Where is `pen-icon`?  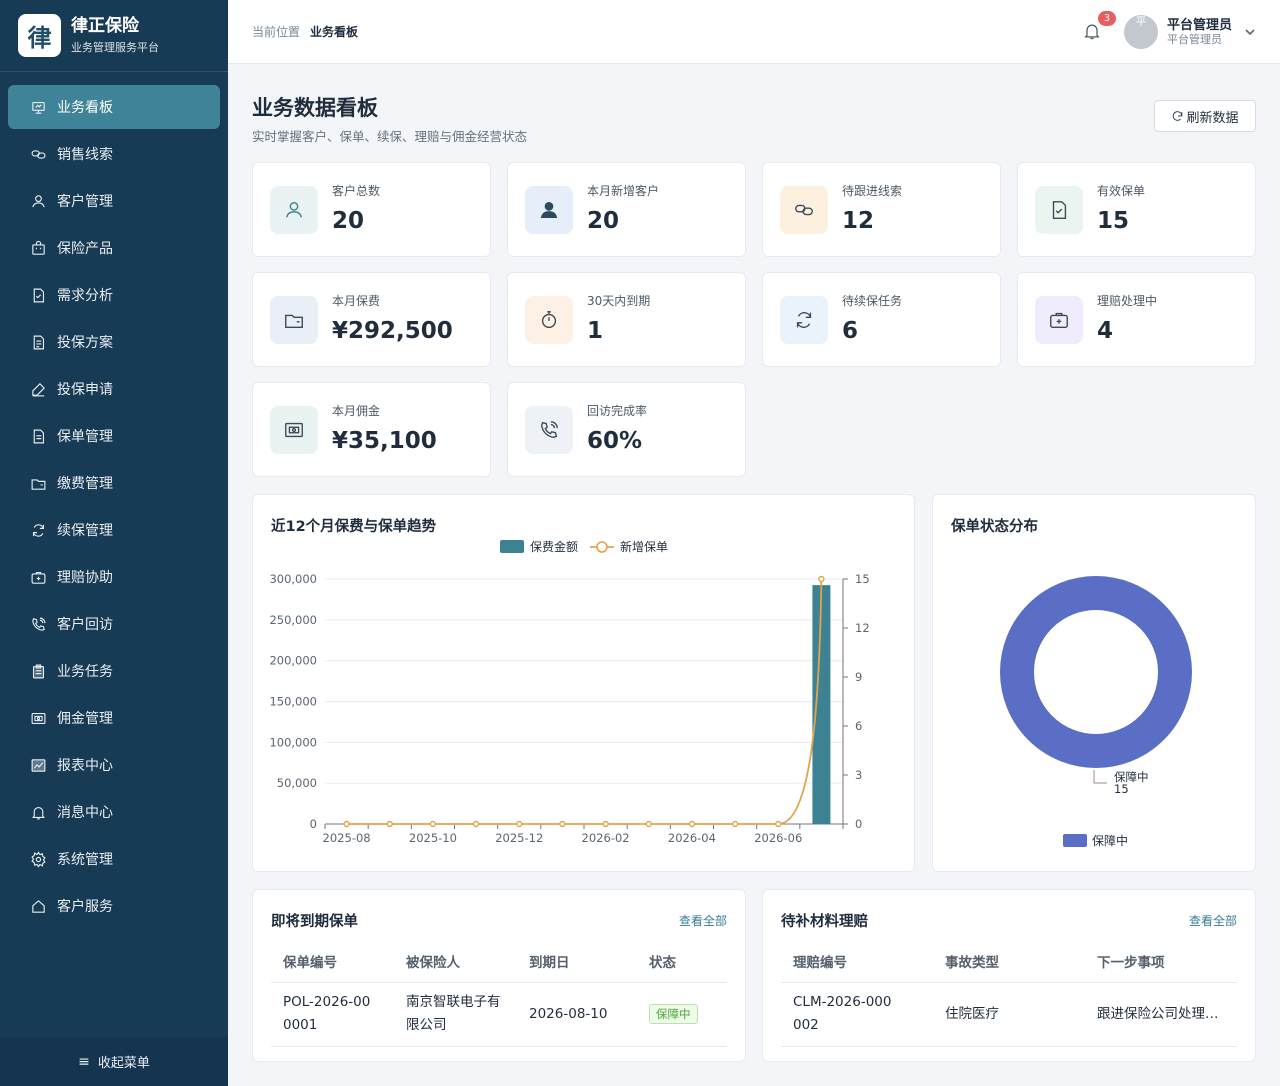 pen-icon is located at coordinates (38, 389).